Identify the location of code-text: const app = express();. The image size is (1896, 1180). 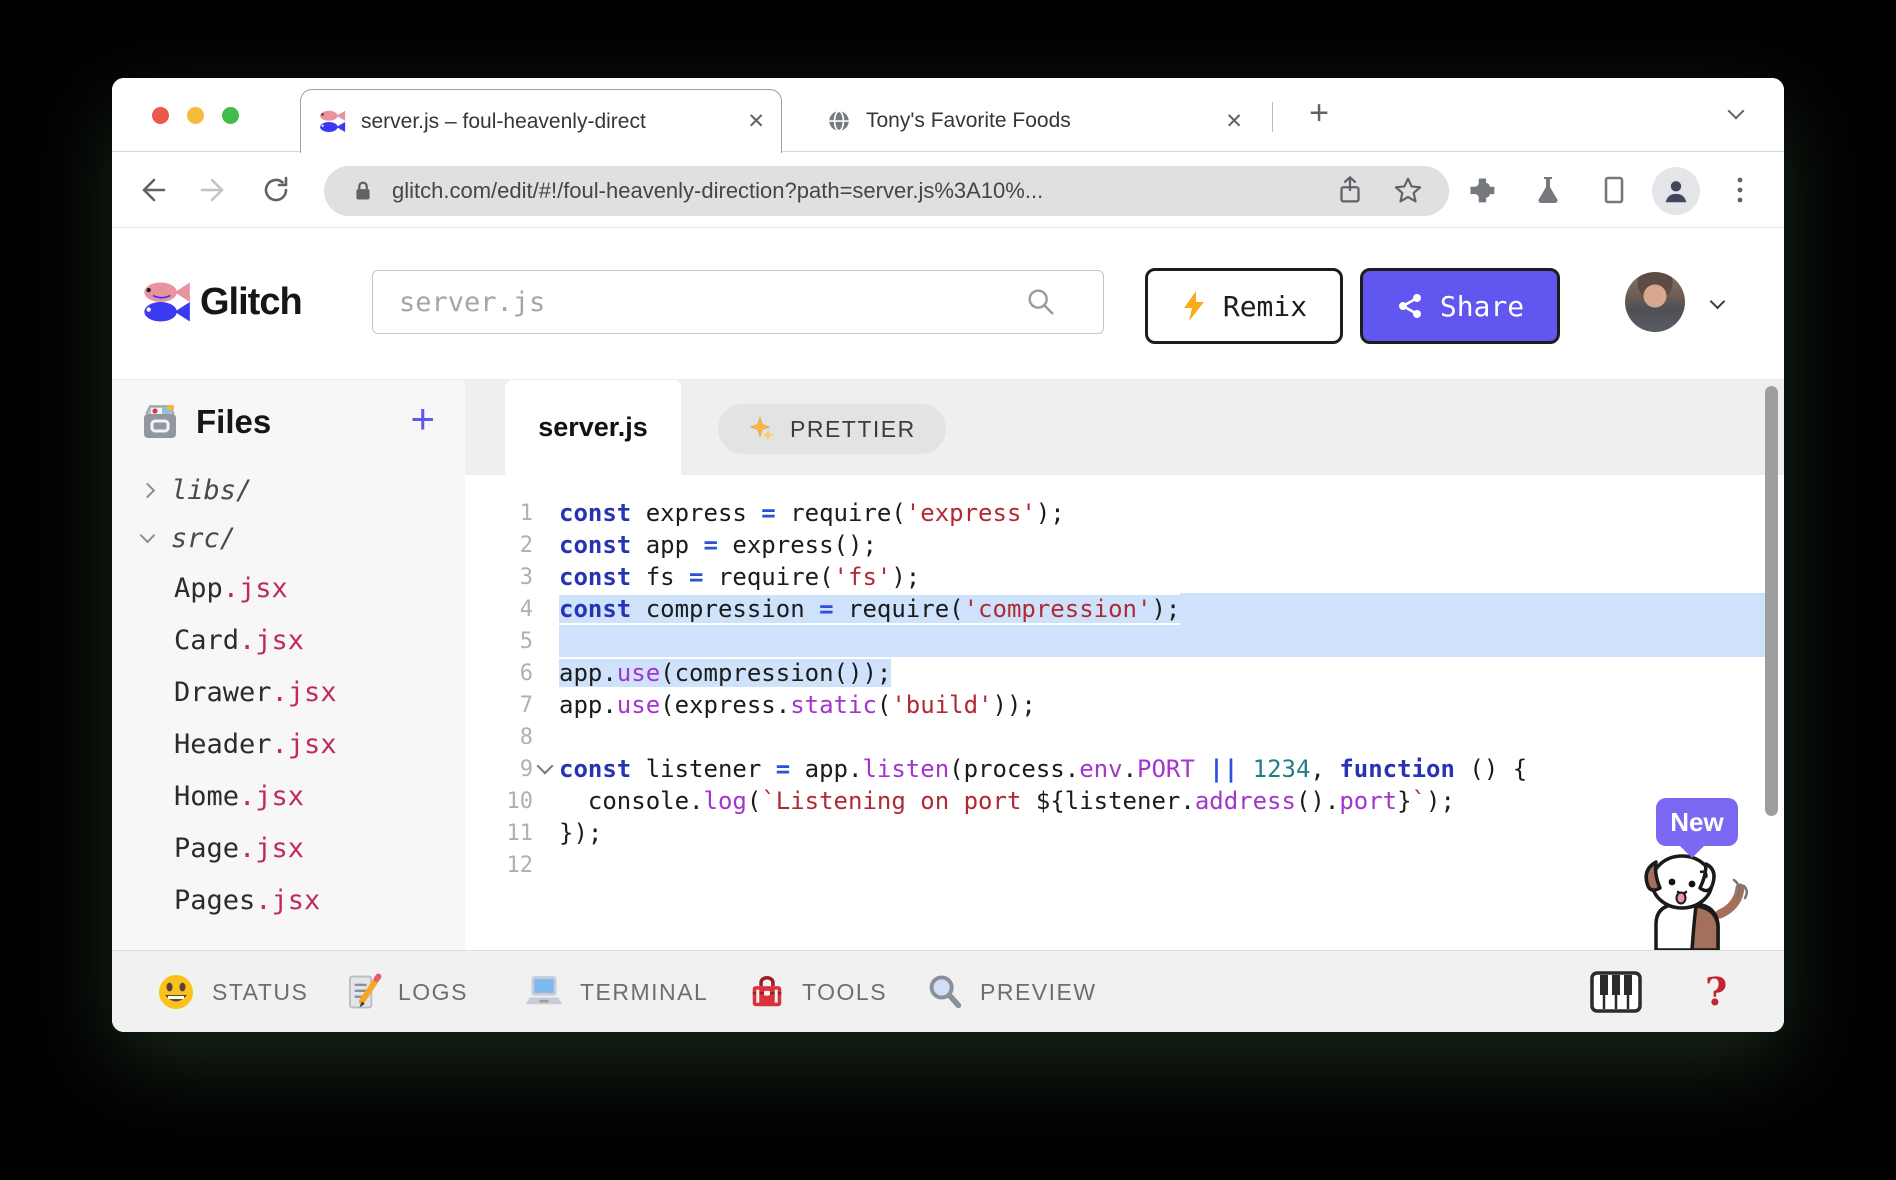
(718, 545).